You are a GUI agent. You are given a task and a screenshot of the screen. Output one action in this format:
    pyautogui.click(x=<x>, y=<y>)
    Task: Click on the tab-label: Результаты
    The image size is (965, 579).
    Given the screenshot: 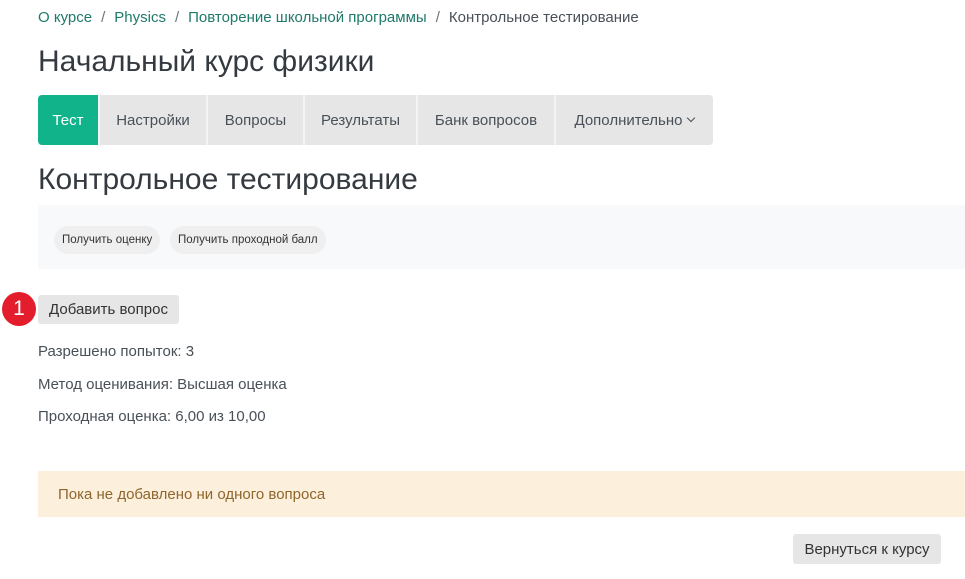 What is the action you would take?
    pyautogui.click(x=360, y=120)
    